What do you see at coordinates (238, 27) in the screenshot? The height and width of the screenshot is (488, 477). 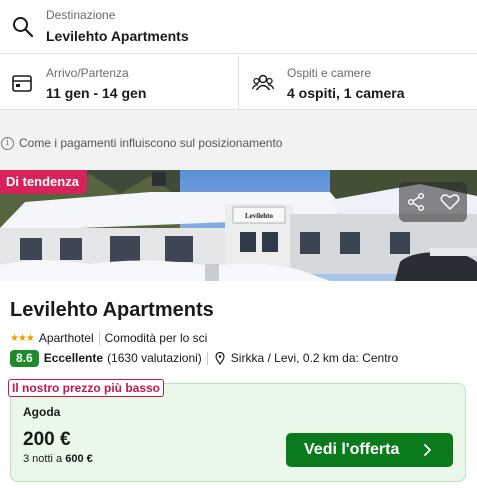 I see `destination-field: Destinazione Levilehto Apartments` at bounding box center [238, 27].